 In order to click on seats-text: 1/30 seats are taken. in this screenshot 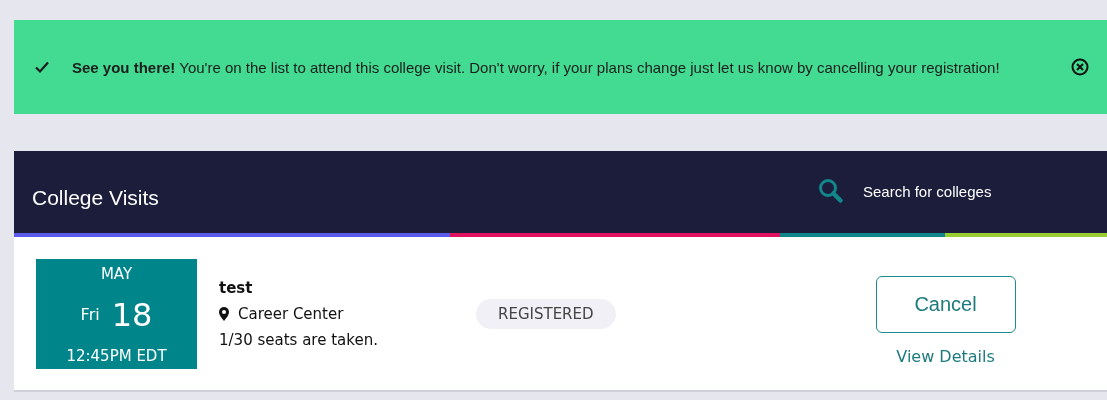, I will do `click(299, 339)`.